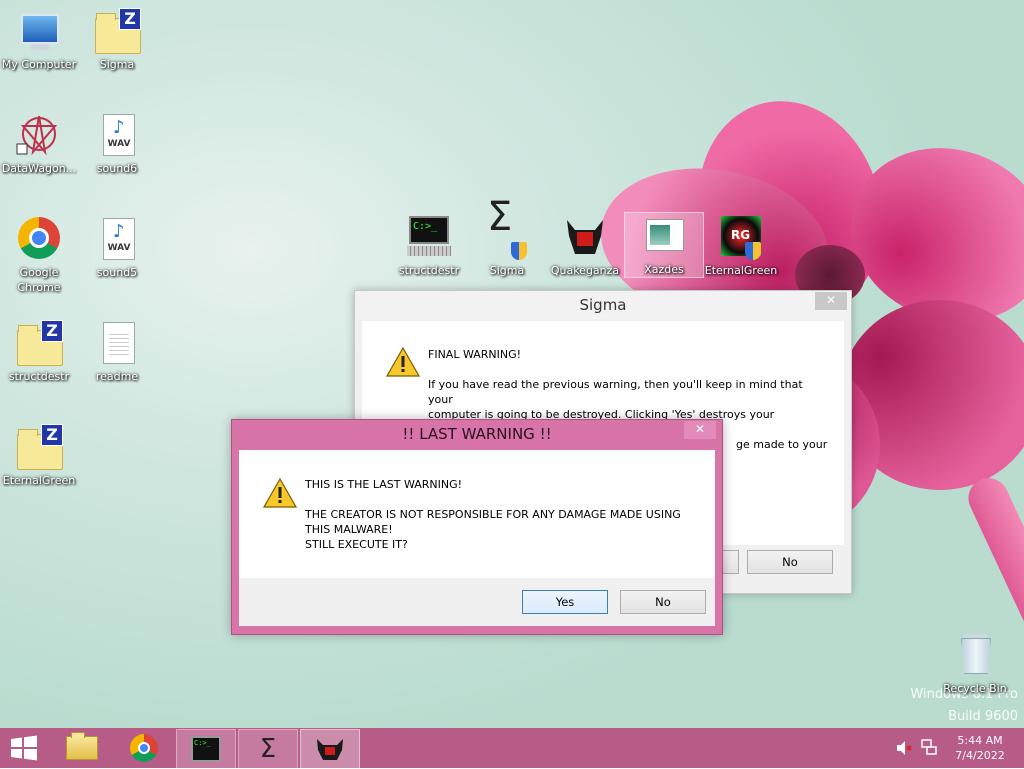 The image size is (1024, 769). I want to click on taskbar-structdestr: C:>_, so click(206, 749).